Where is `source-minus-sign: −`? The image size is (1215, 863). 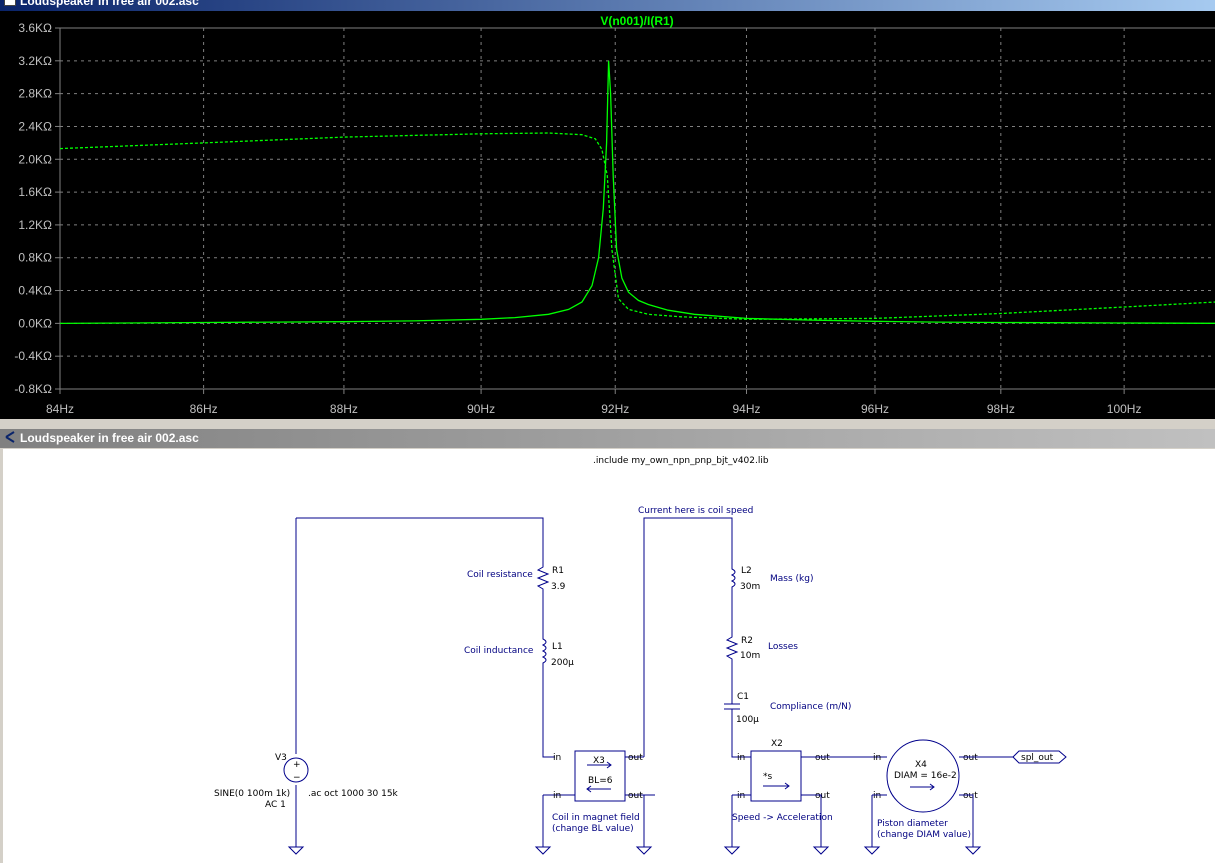
source-minus-sign: − is located at coordinates (297, 778).